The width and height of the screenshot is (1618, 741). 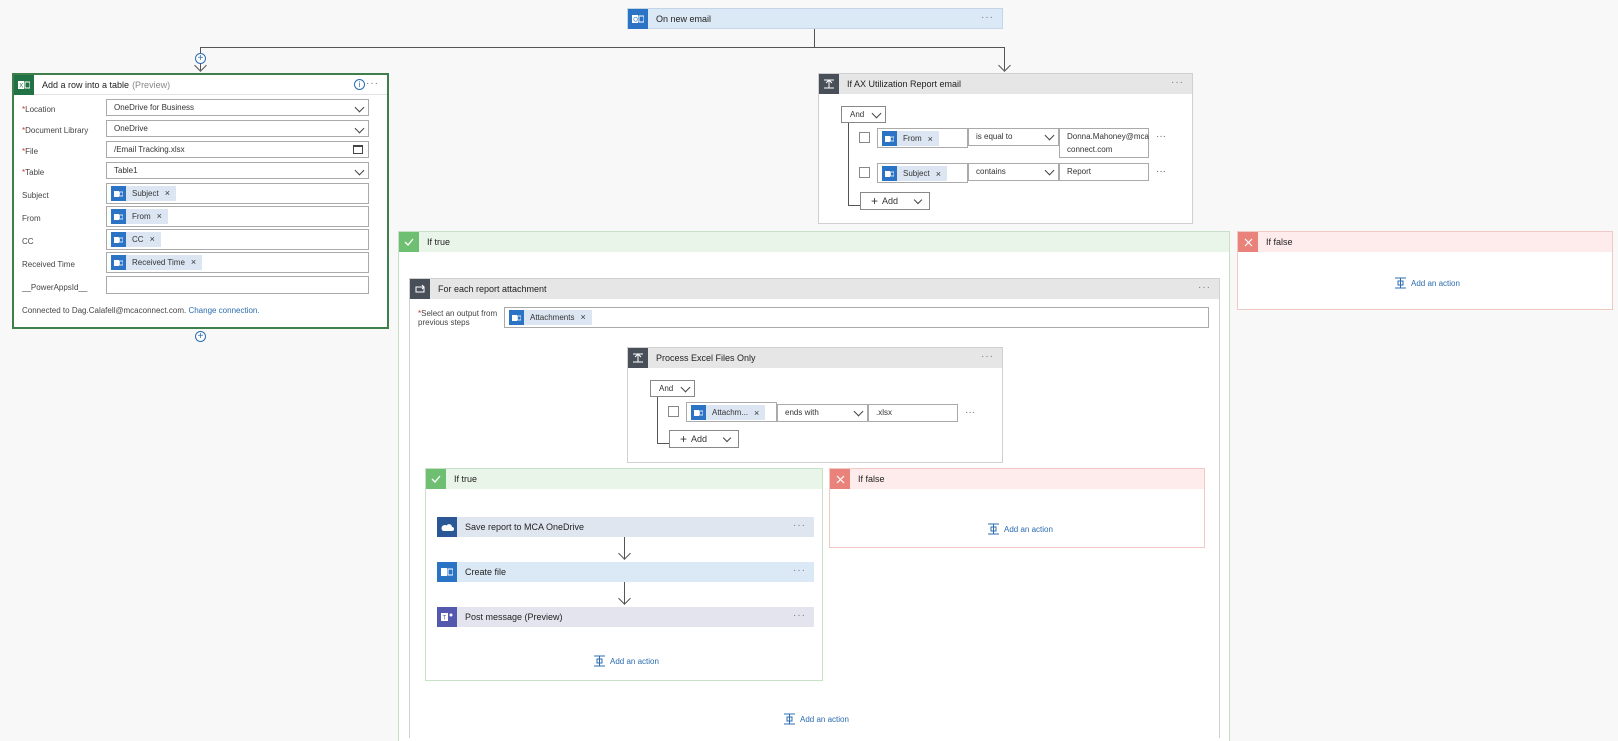 What do you see at coordinates (157, 262) in the screenshot?
I see `received-time-token: Received Time ×` at bounding box center [157, 262].